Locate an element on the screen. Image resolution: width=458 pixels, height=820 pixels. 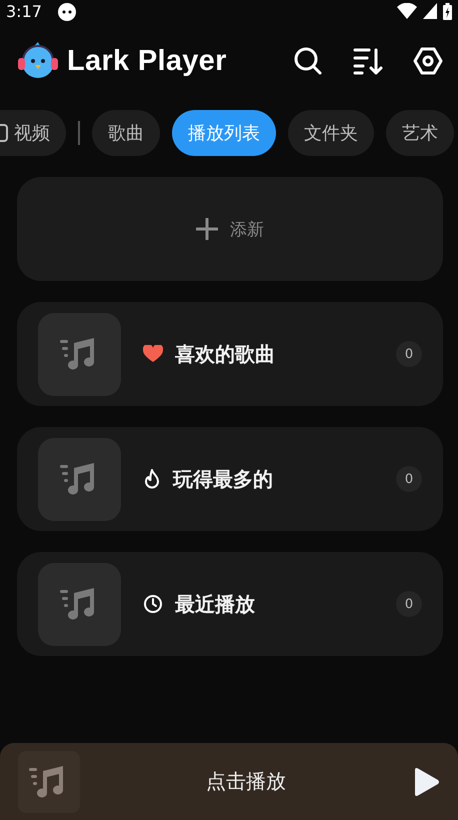
category-tab: 歌曲 is located at coordinates (126, 133).